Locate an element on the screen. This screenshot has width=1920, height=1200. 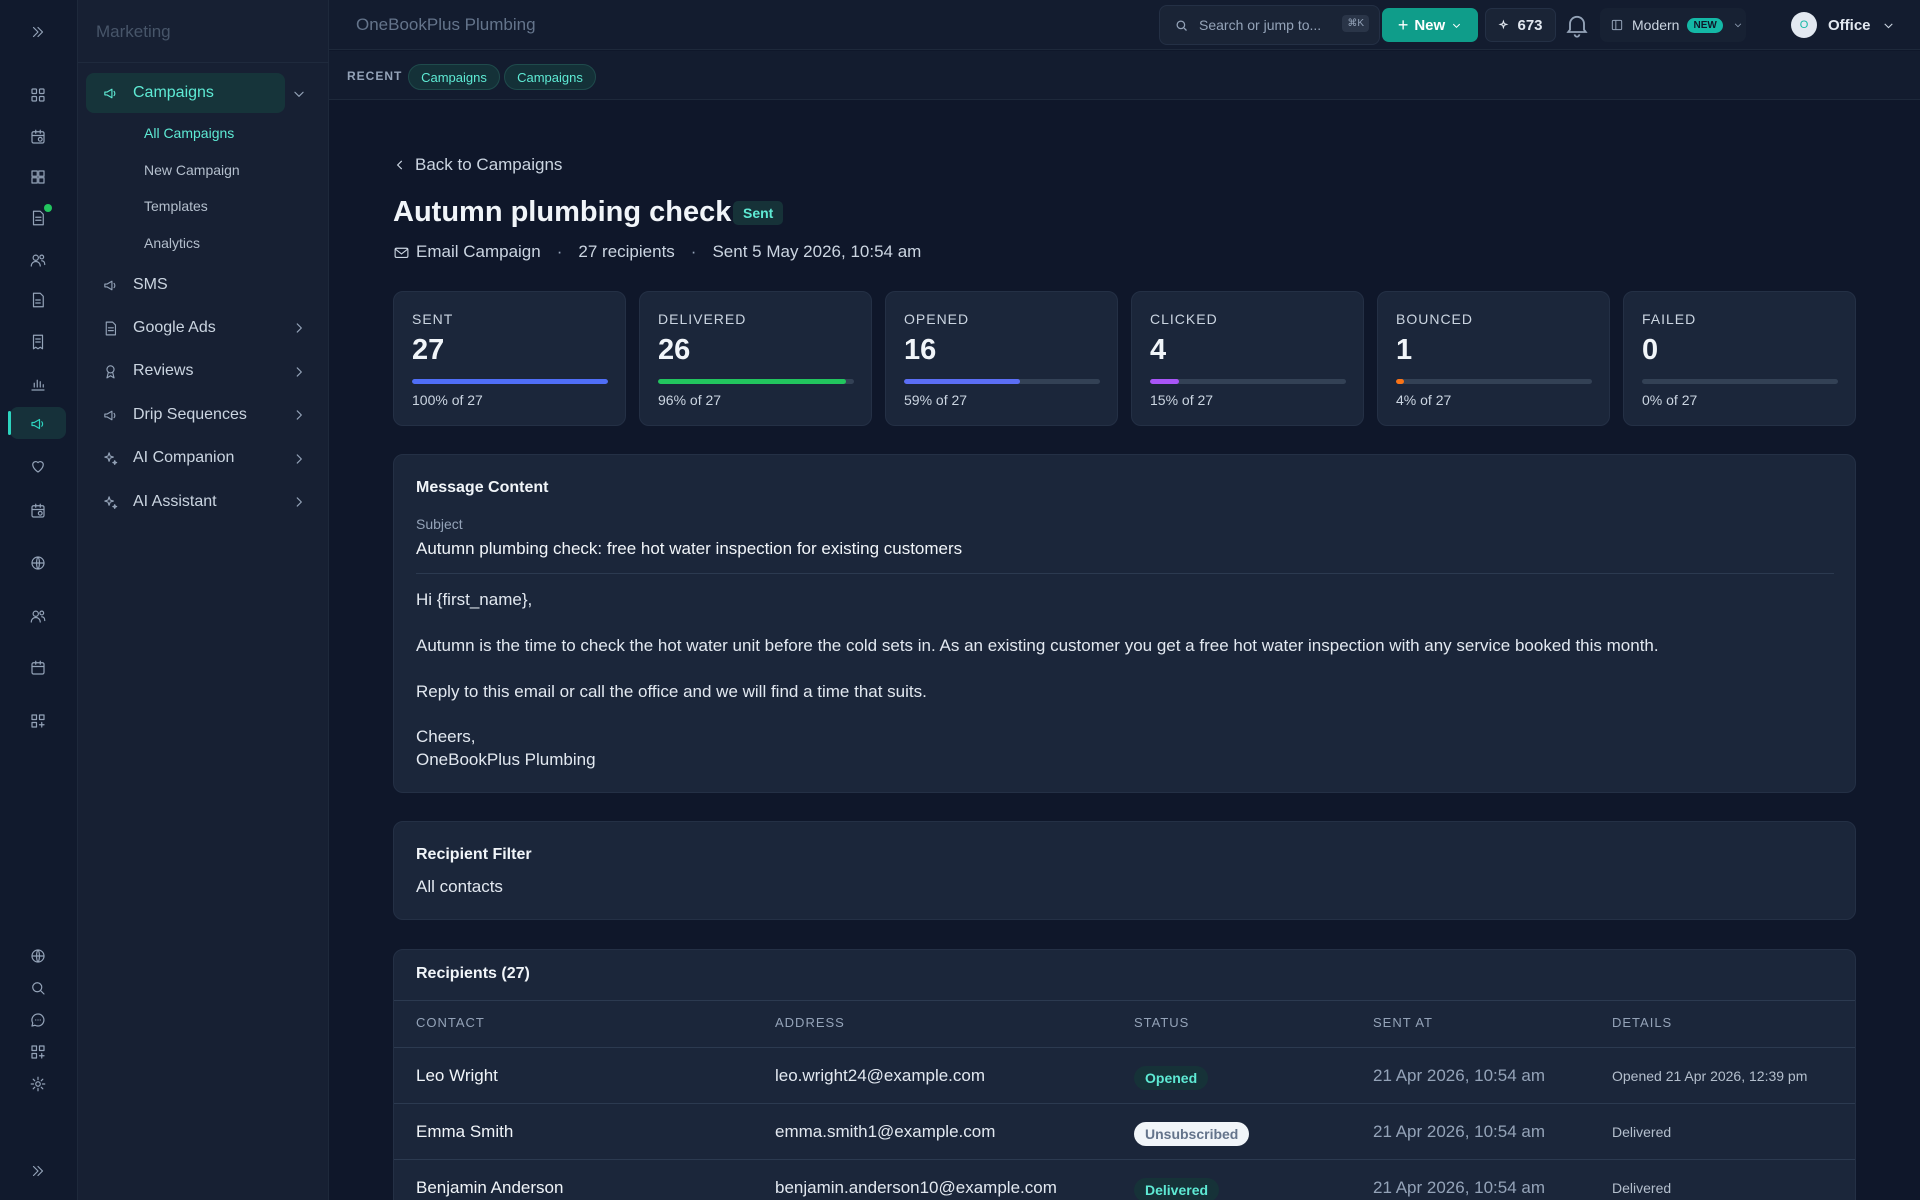
layout-mode-select: Modern NEW is located at coordinates (1673, 25).